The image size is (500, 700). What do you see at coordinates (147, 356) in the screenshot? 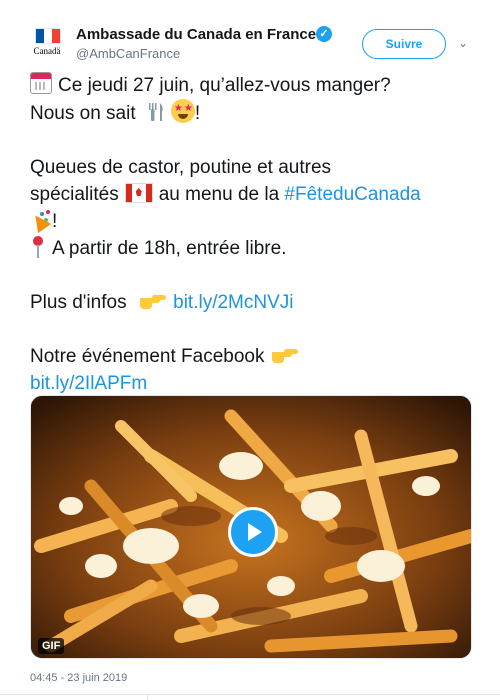
I see `tweet-line-text: Notre événement Facebook` at bounding box center [147, 356].